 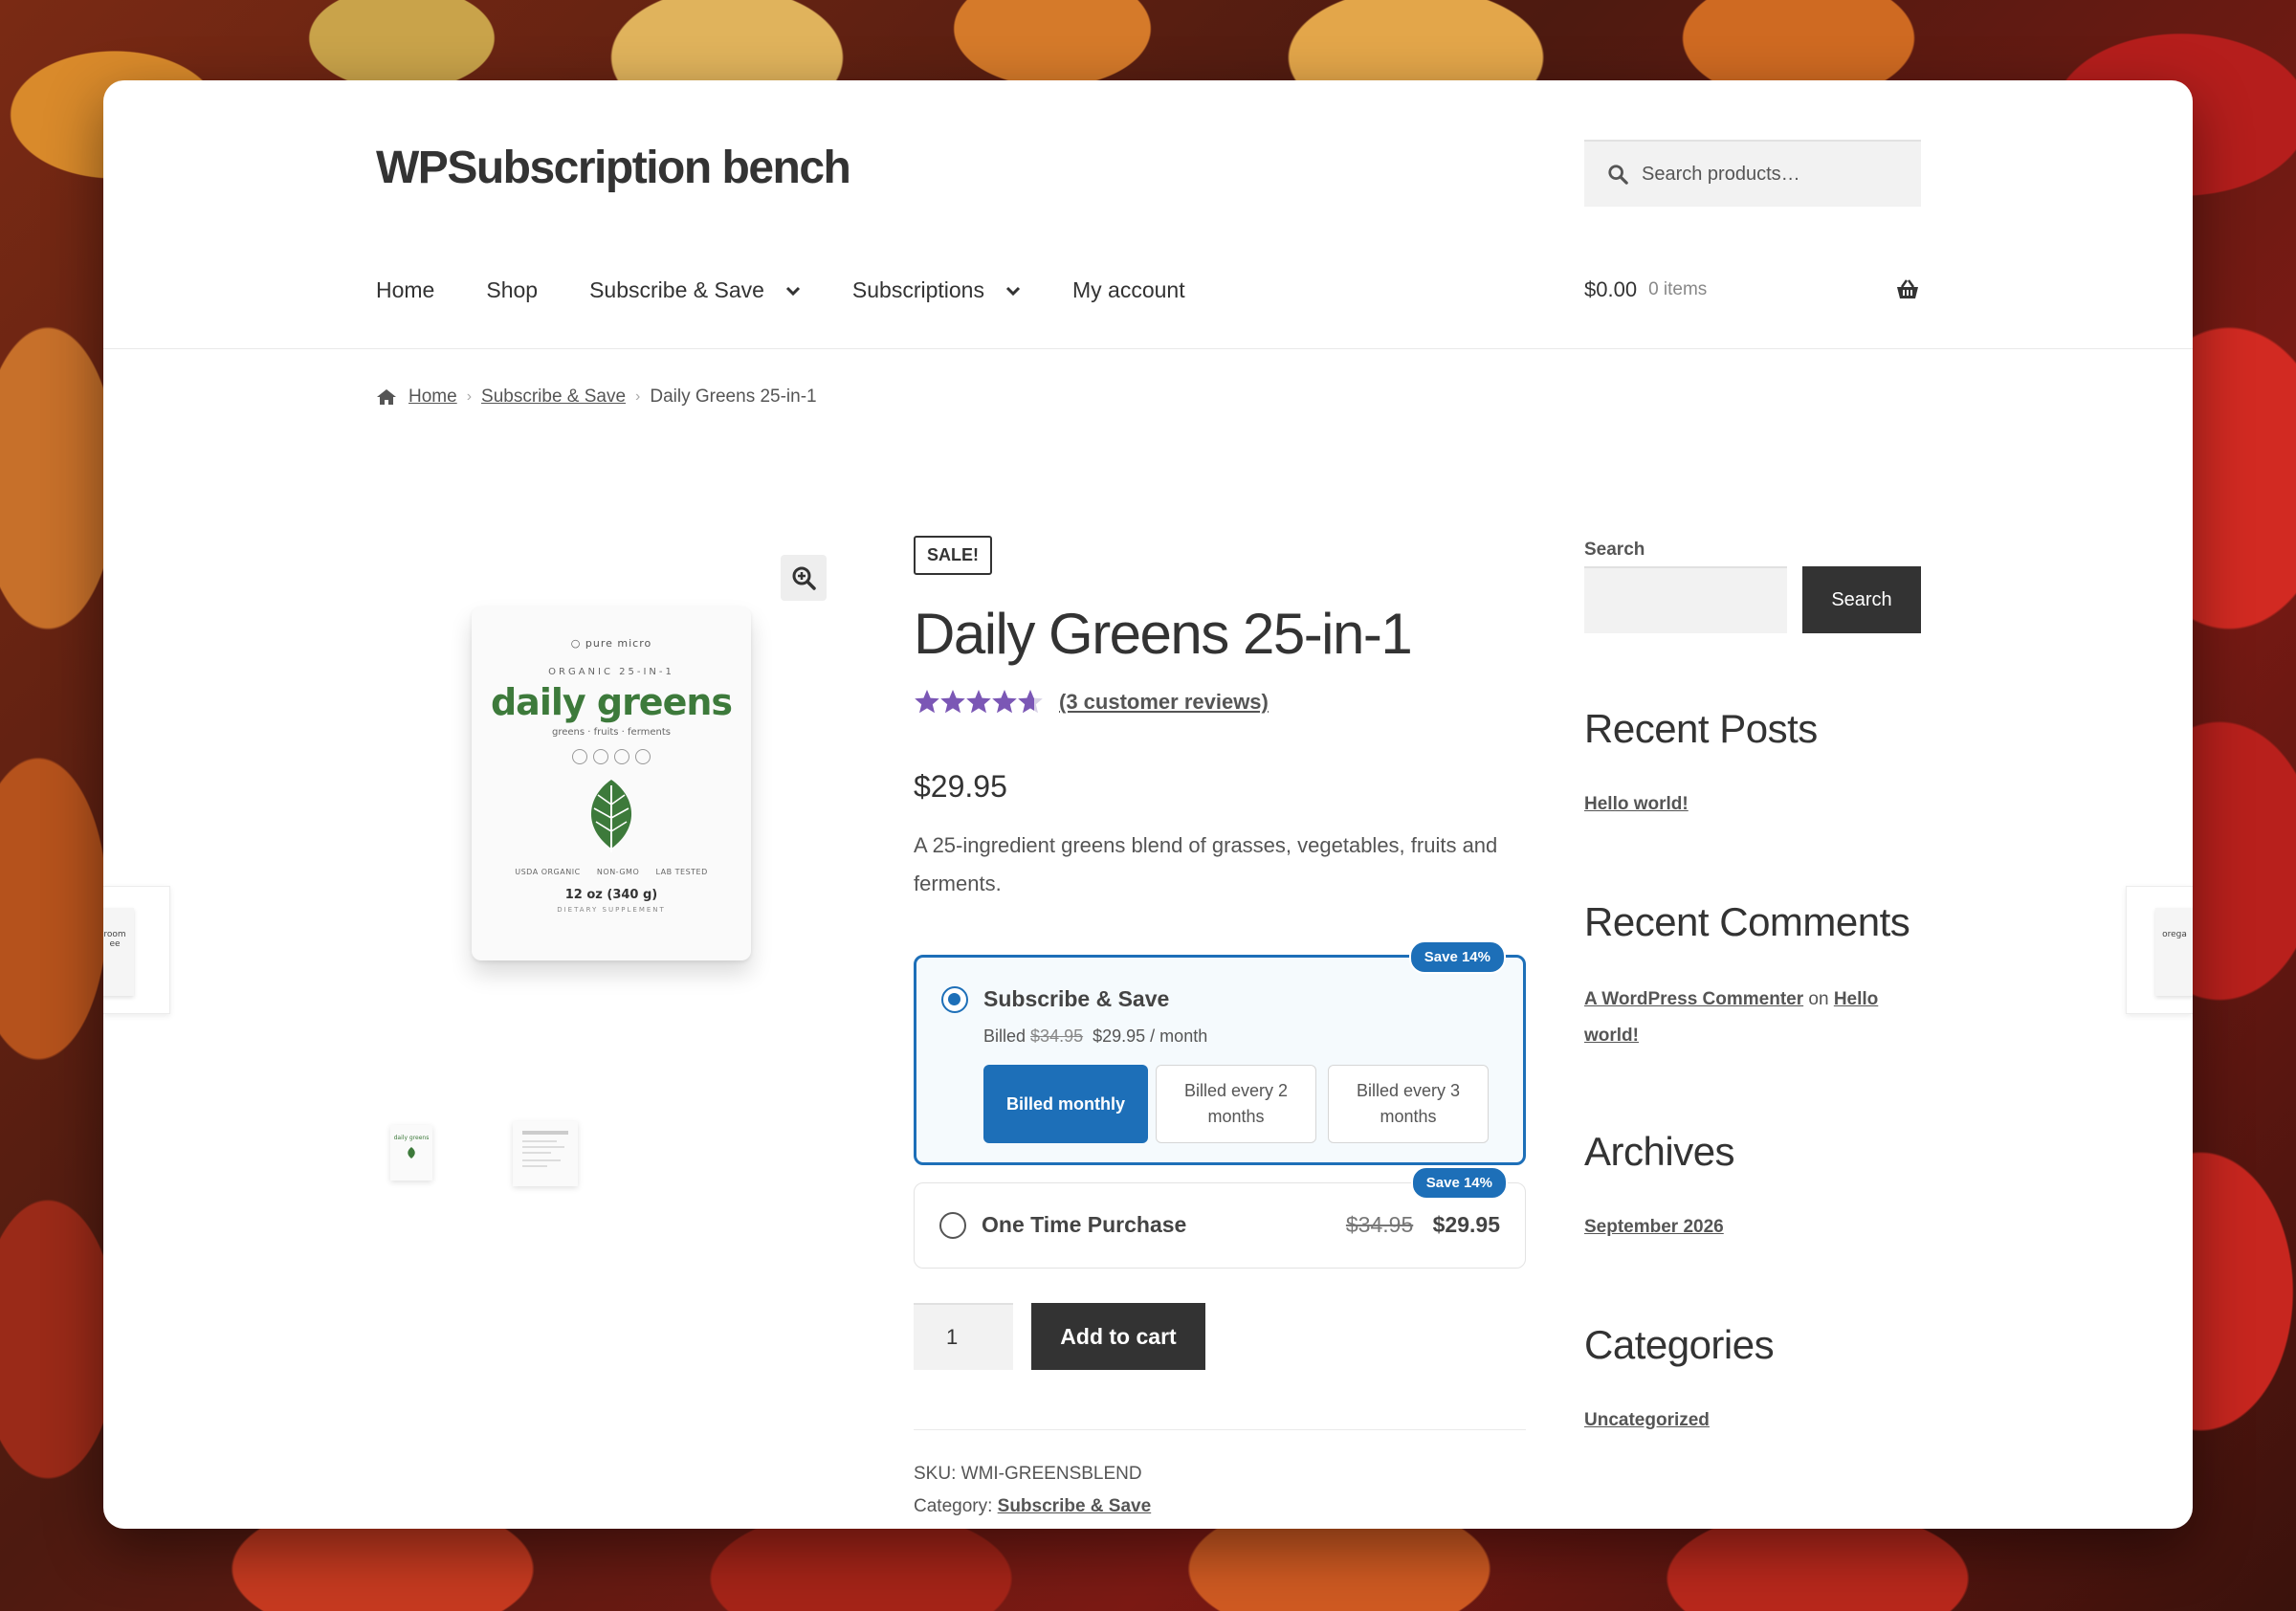 What do you see at coordinates (618, 872) in the screenshot?
I see `pouch-badge: NON-GMO` at bounding box center [618, 872].